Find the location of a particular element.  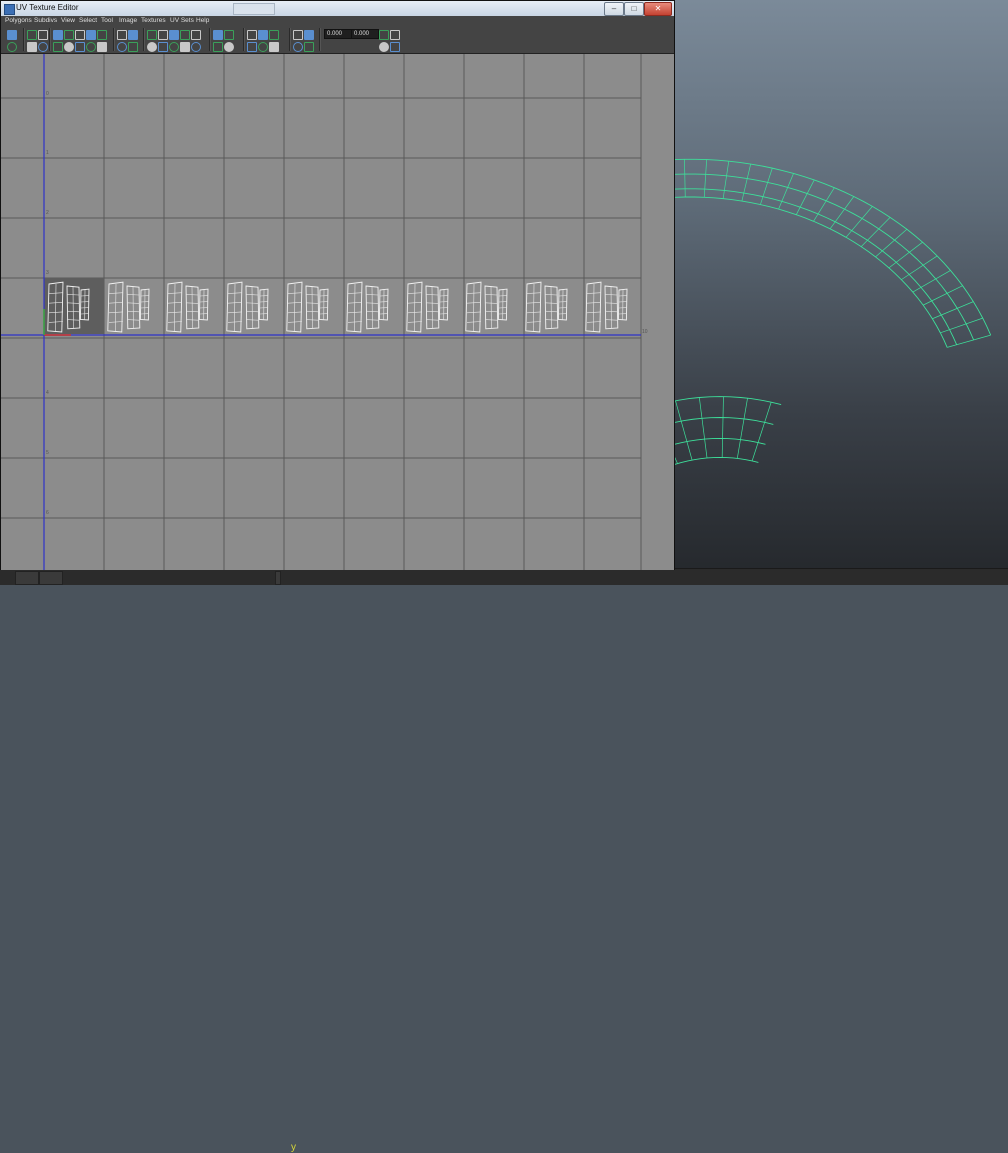

window-titlebar: UV Texture Editor – □ ✕ is located at coordinates (337, 9).